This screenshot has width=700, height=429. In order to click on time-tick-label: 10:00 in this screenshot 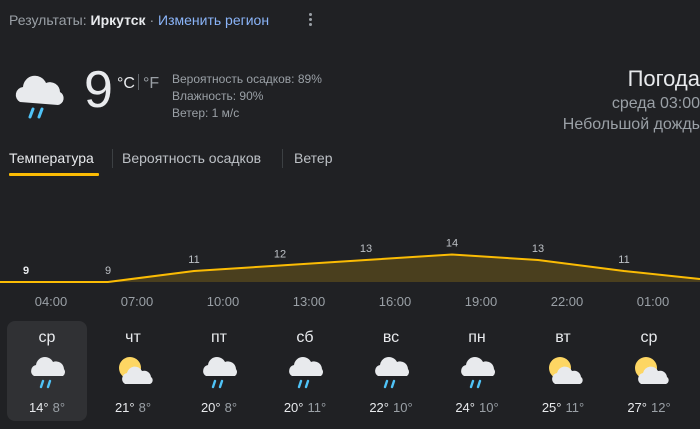, I will do `click(223, 301)`.